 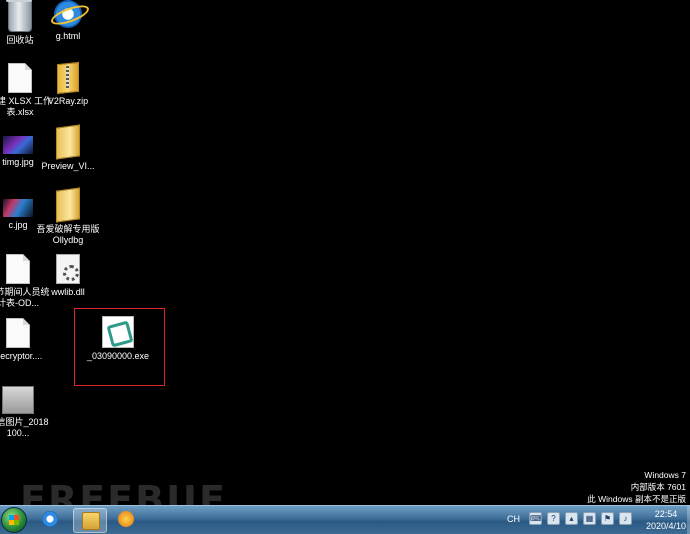 What do you see at coordinates (513, 519) in the screenshot?
I see `language-indicator: CH` at bounding box center [513, 519].